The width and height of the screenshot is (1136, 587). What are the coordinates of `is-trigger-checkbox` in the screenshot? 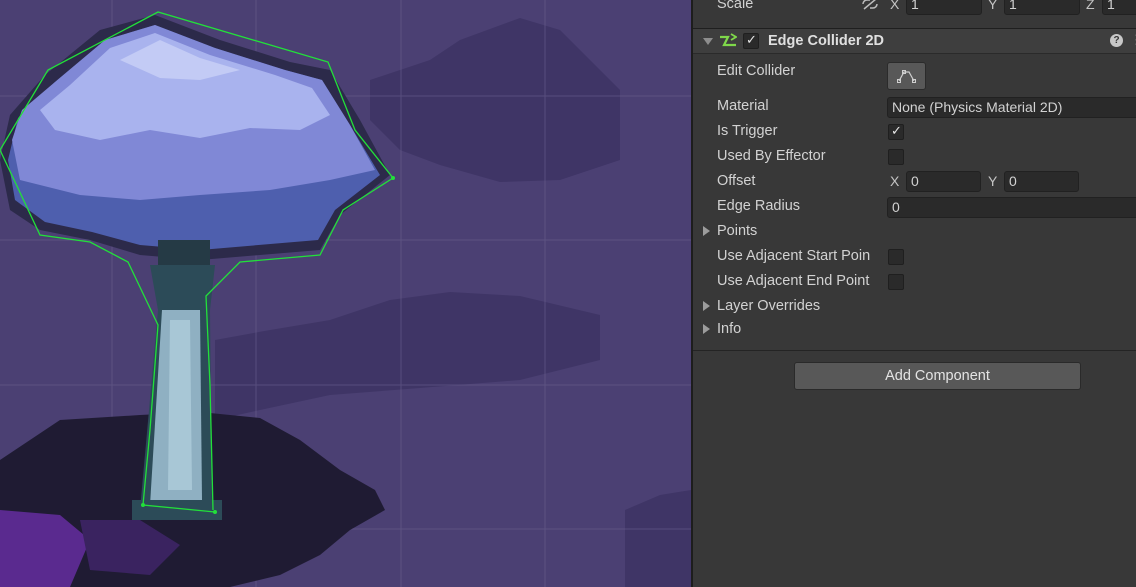 It's located at (896, 131).